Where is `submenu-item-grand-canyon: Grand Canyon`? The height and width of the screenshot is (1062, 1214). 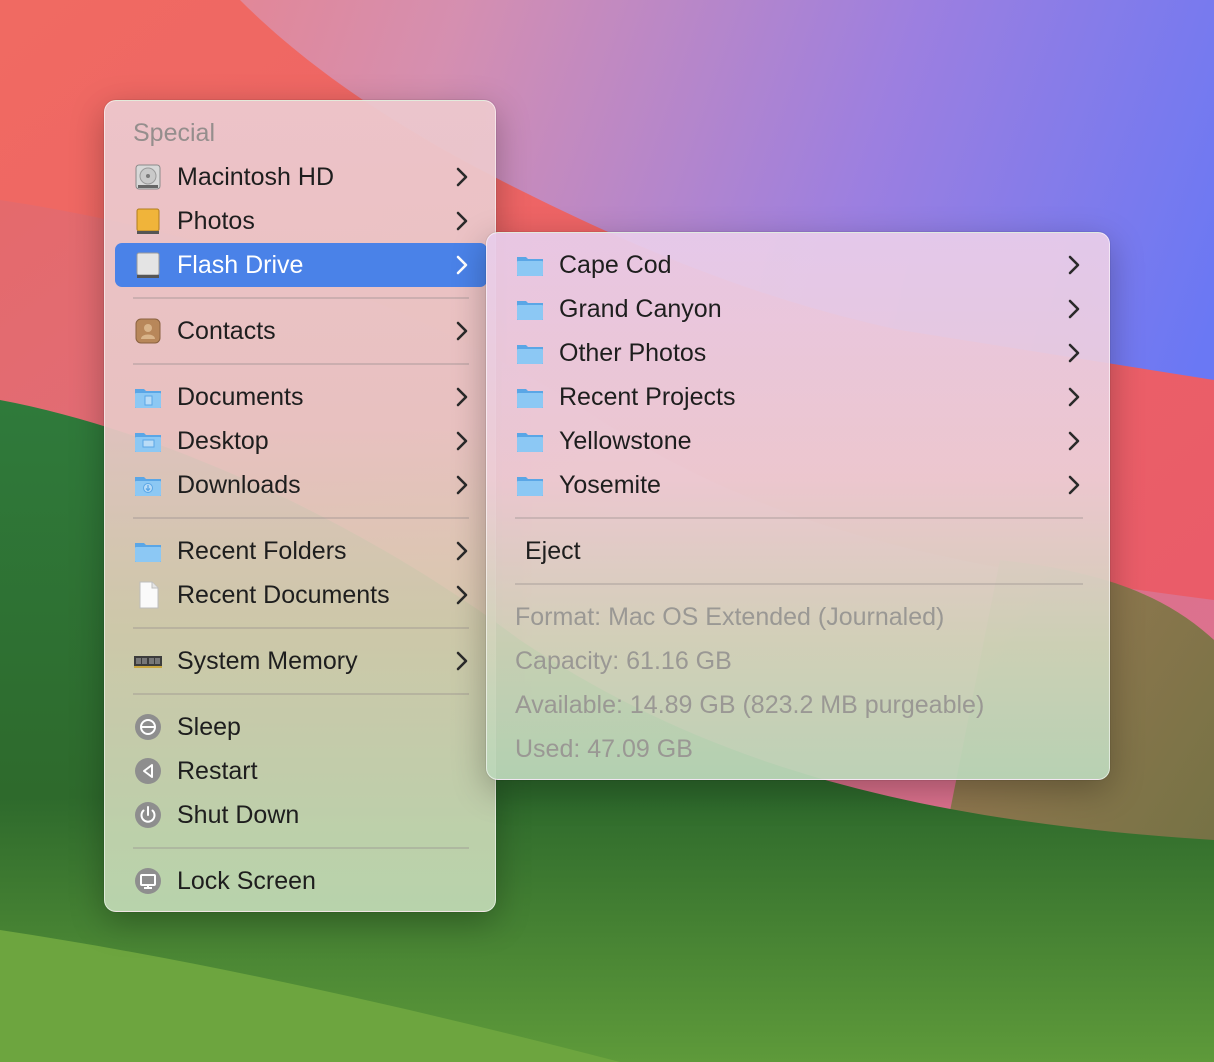
submenu-item-grand-canyon: Grand Canyon is located at coordinates (798, 309).